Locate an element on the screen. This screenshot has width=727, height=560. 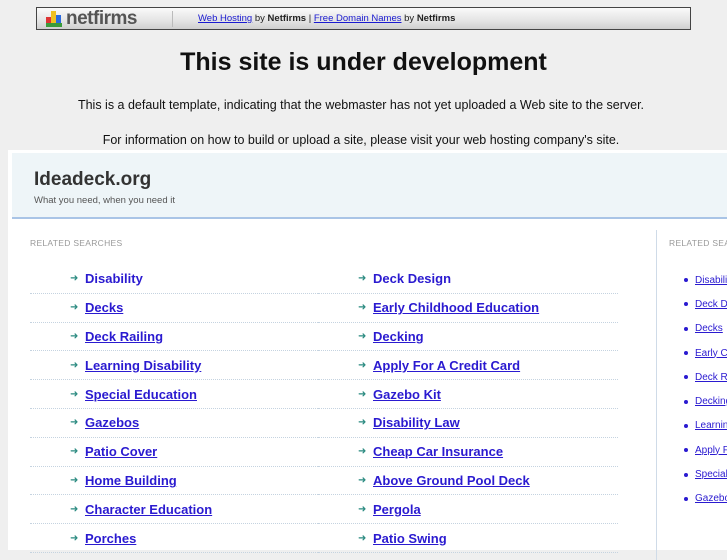
related-link-item: Early Childhood Education is located at coordinates (705, 353).